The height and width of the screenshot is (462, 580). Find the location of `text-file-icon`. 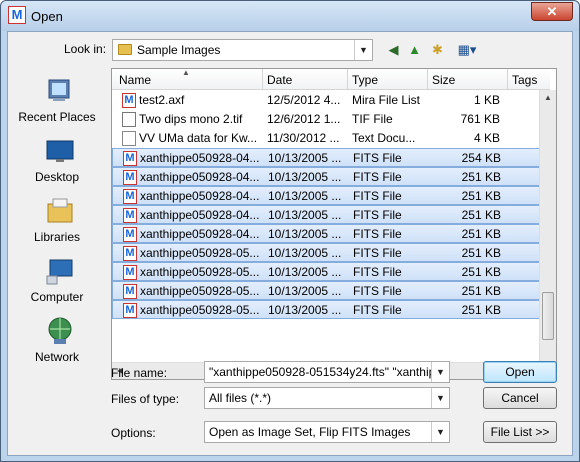

text-file-icon is located at coordinates (129, 138).